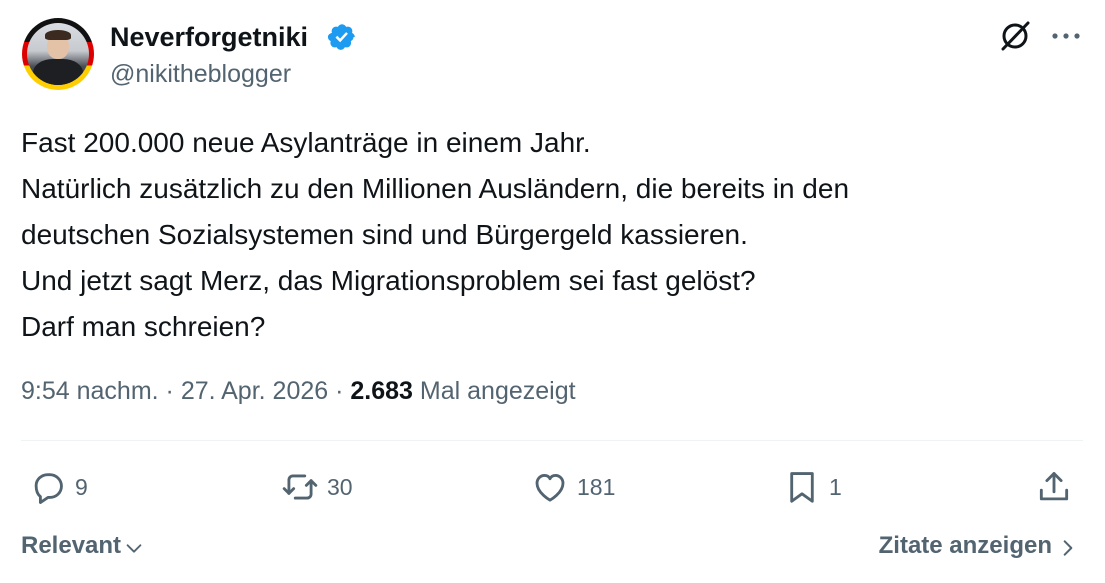 This screenshot has width=1105, height=583. I want to click on chevron-right-icon, so click(1068, 547).